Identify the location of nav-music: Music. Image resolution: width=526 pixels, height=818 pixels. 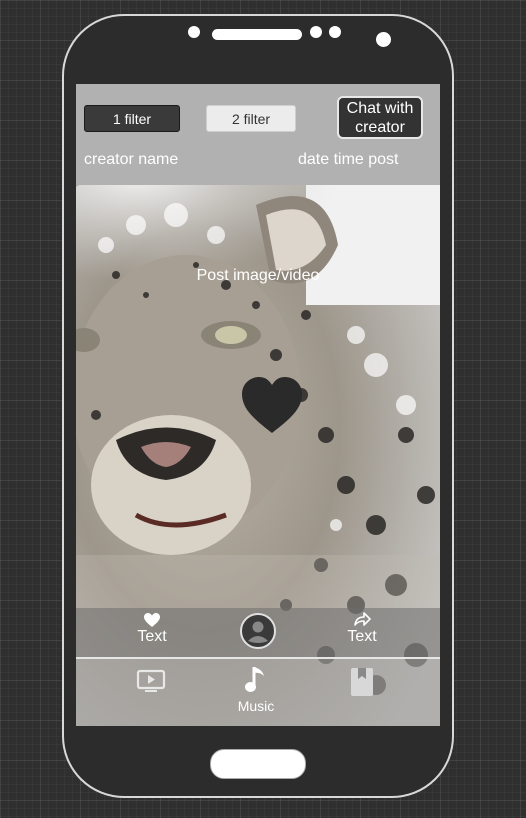
(256, 689).